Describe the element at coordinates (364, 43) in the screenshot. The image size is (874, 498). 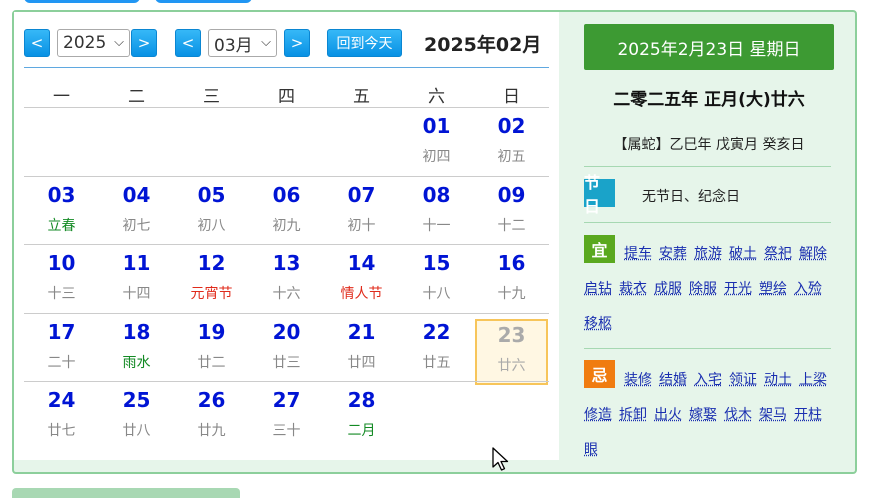
I see `back-to-today-button: 回到今天` at that location.